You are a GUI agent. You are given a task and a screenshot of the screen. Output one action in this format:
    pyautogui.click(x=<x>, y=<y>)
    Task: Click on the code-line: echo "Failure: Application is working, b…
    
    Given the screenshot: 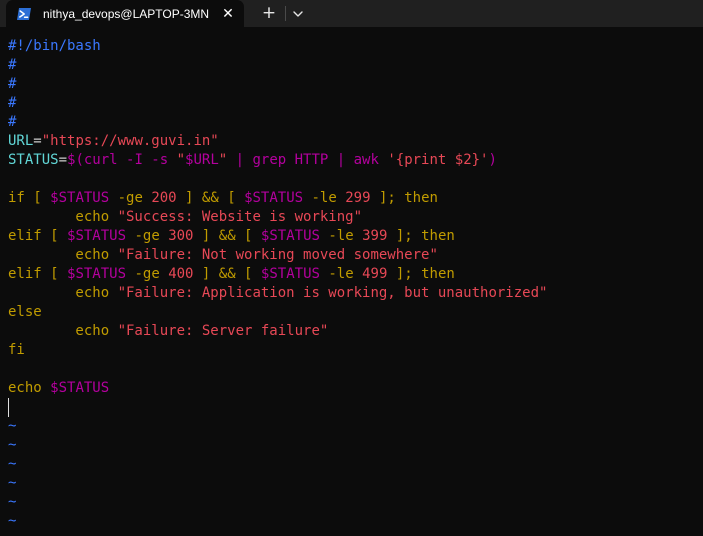 What is the action you would take?
    pyautogui.click(x=353, y=293)
    